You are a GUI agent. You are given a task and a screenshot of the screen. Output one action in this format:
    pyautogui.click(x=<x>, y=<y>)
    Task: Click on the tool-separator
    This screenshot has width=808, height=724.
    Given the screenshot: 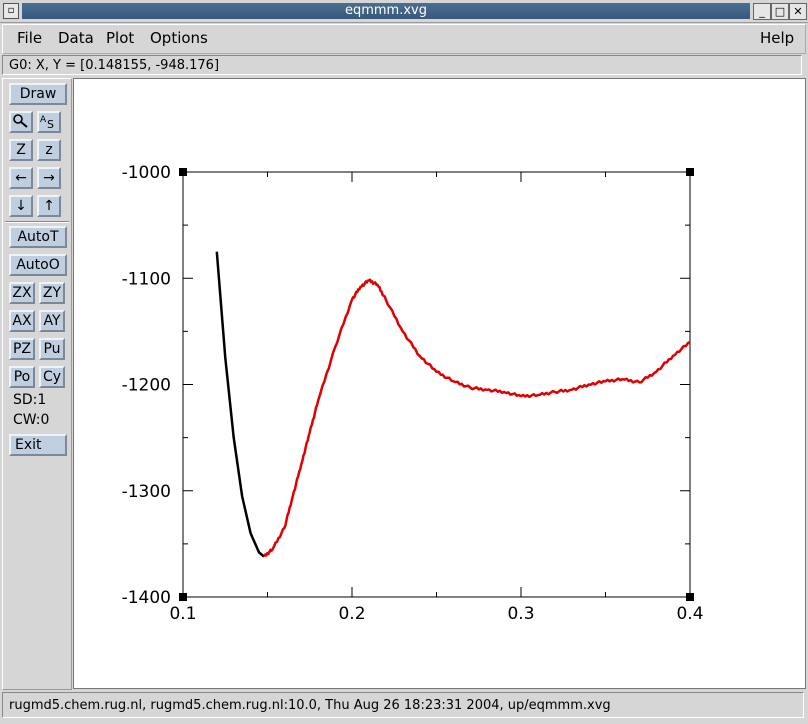 What is the action you would take?
    pyautogui.click(x=37, y=222)
    